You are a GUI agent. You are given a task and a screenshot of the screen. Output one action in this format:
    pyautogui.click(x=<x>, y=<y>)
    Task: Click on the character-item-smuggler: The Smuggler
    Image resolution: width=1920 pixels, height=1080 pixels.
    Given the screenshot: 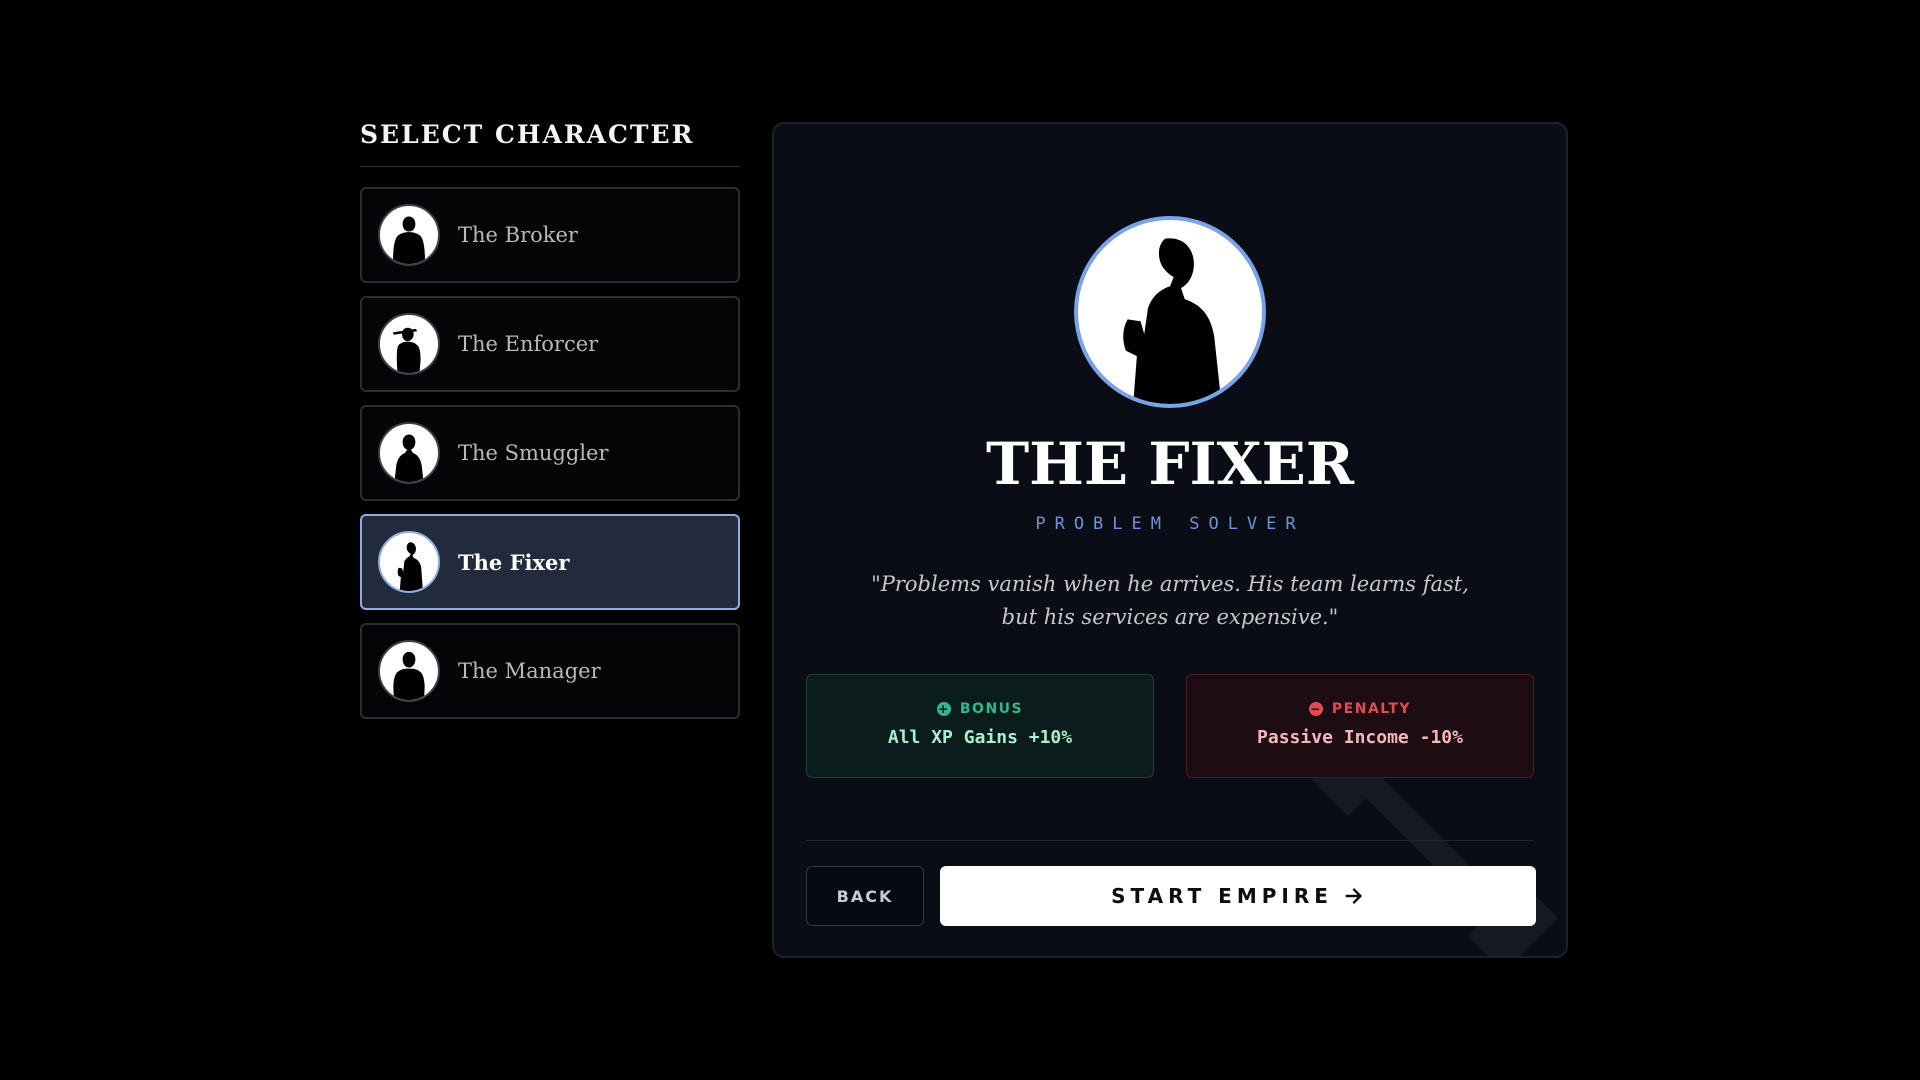 What is the action you would take?
    pyautogui.click(x=550, y=453)
    